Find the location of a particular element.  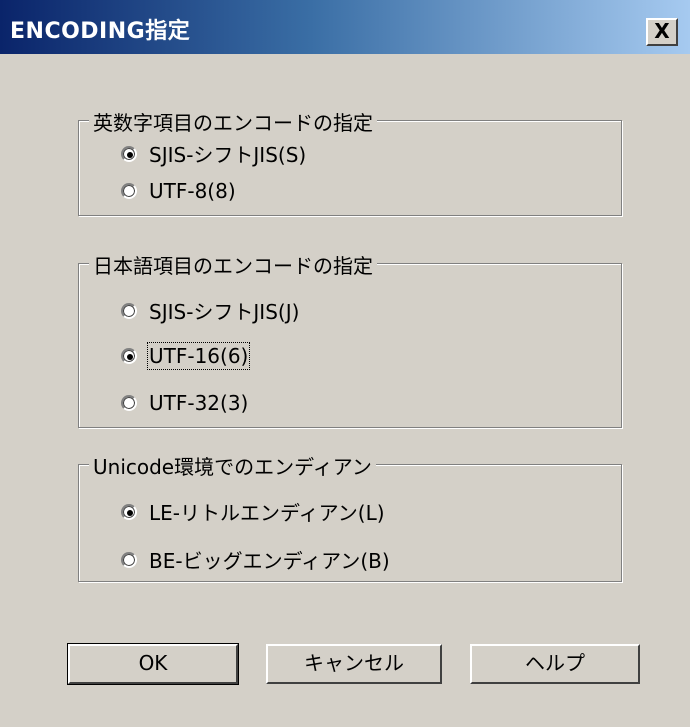

group-title: 英数字項目のエンコードの指定 is located at coordinates (233, 121).